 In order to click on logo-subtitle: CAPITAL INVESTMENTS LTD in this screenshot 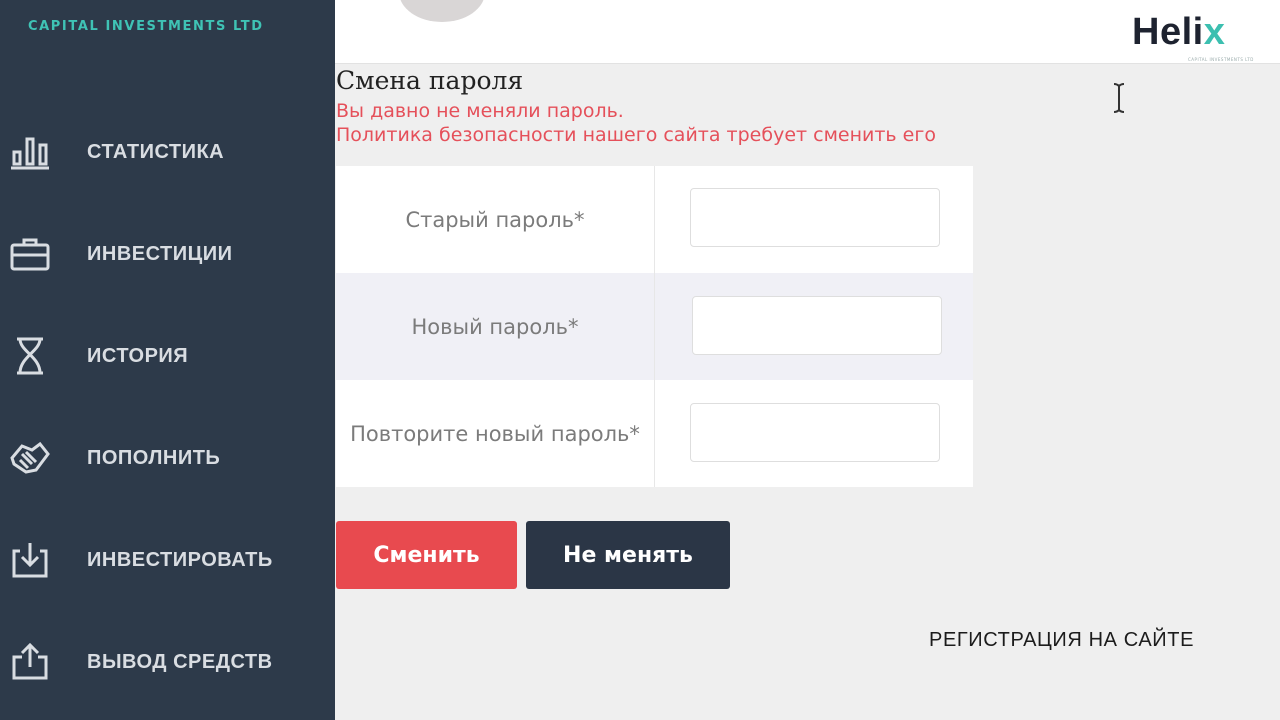, I will do `click(1221, 59)`.